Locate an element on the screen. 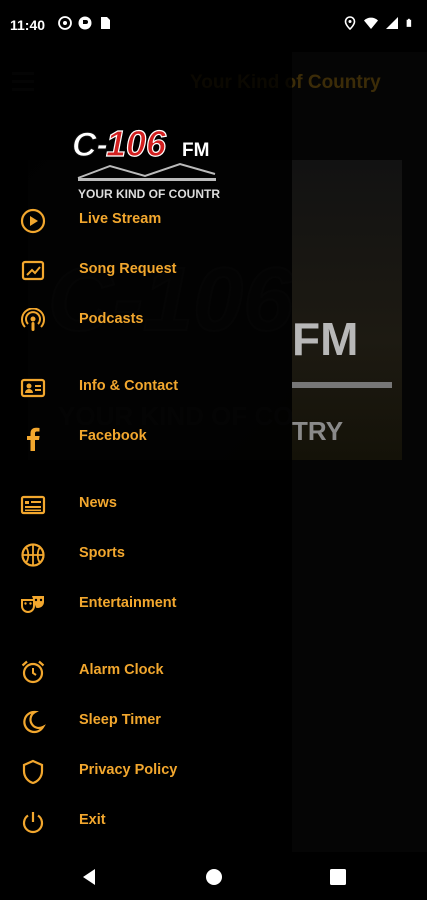 The image size is (427, 900). moon-icon is located at coordinates (34, 722).